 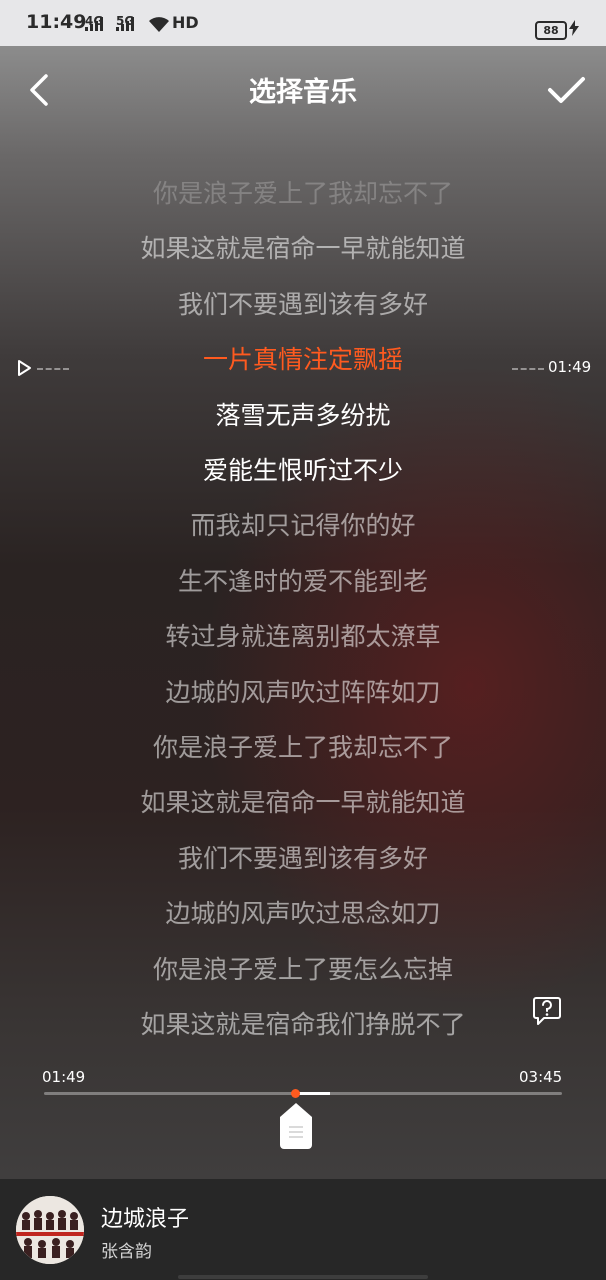 What do you see at coordinates (24, 368) in the screenshot?
I see `play-from-line-icon` at bounding box center [24, 368].